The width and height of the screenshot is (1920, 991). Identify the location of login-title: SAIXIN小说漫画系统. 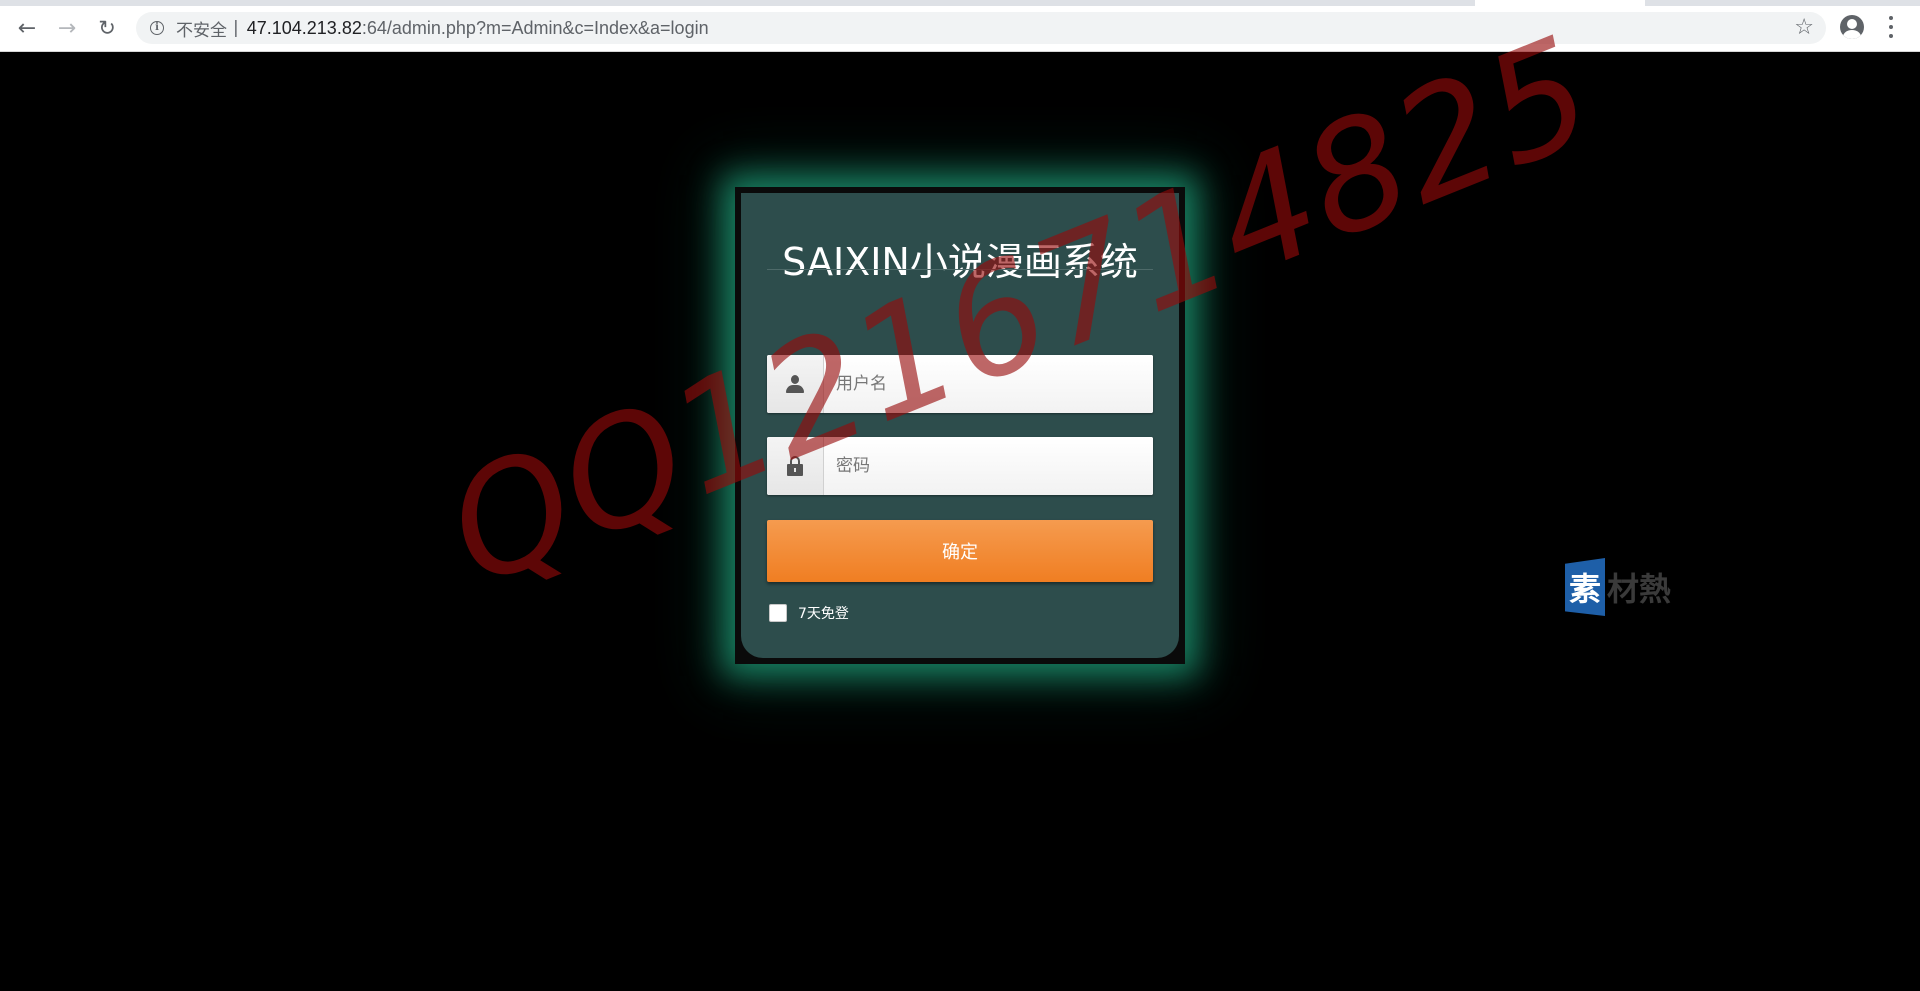
(960, 262).